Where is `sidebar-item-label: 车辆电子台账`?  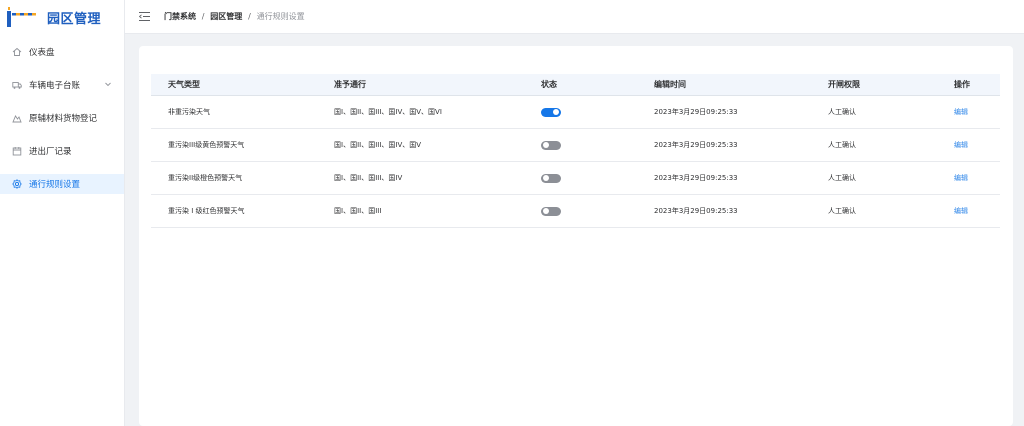
sidebar-item-label: 车辆电子台账 is located at coordinates (55, 86).